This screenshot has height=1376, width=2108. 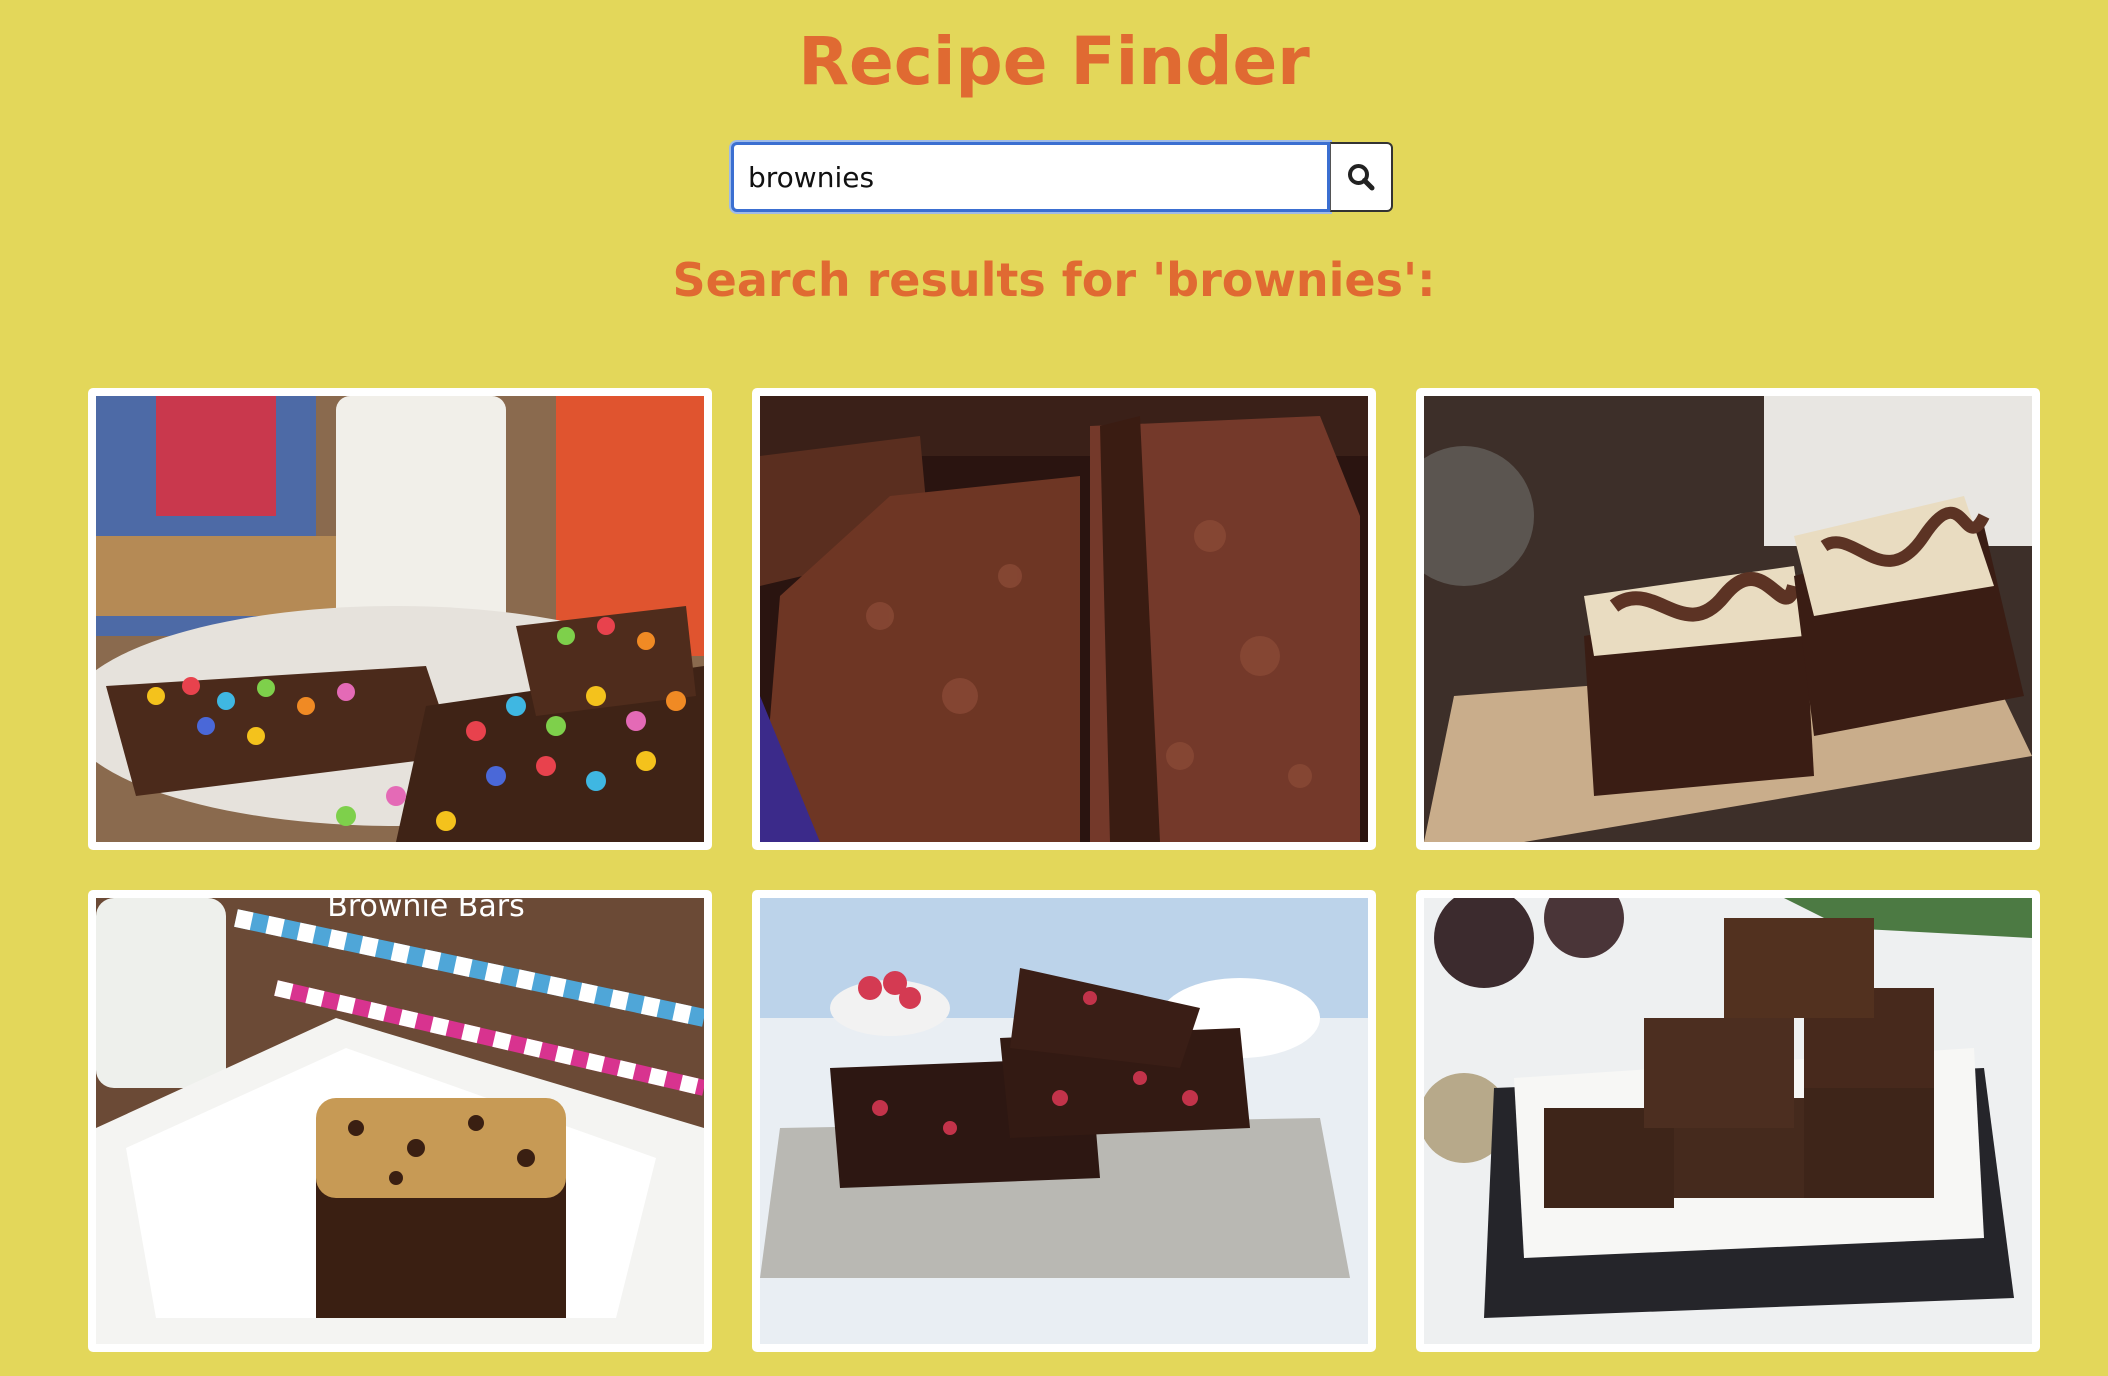 I want to click on raspberry-brownies-photo, so click(x=1064, y=1121).